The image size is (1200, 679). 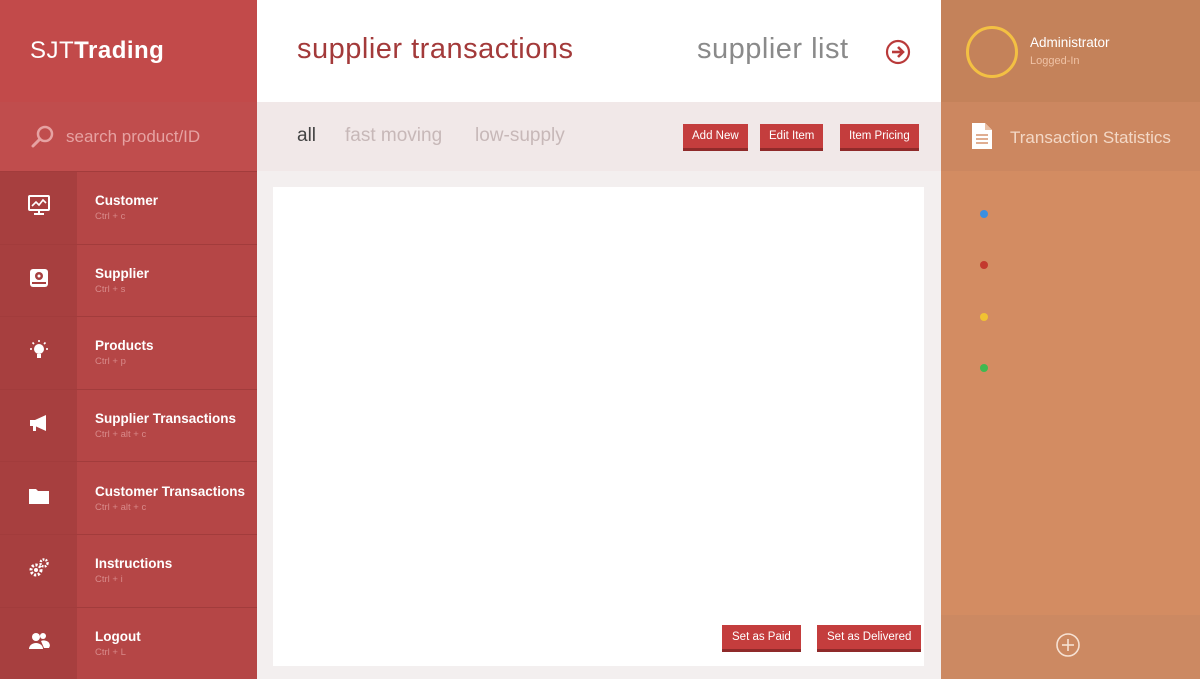 I want to click on sidebar-item-supplier-transactions: Supplier Transactions Ctrl + alt + c, so click(x=128, y=425).